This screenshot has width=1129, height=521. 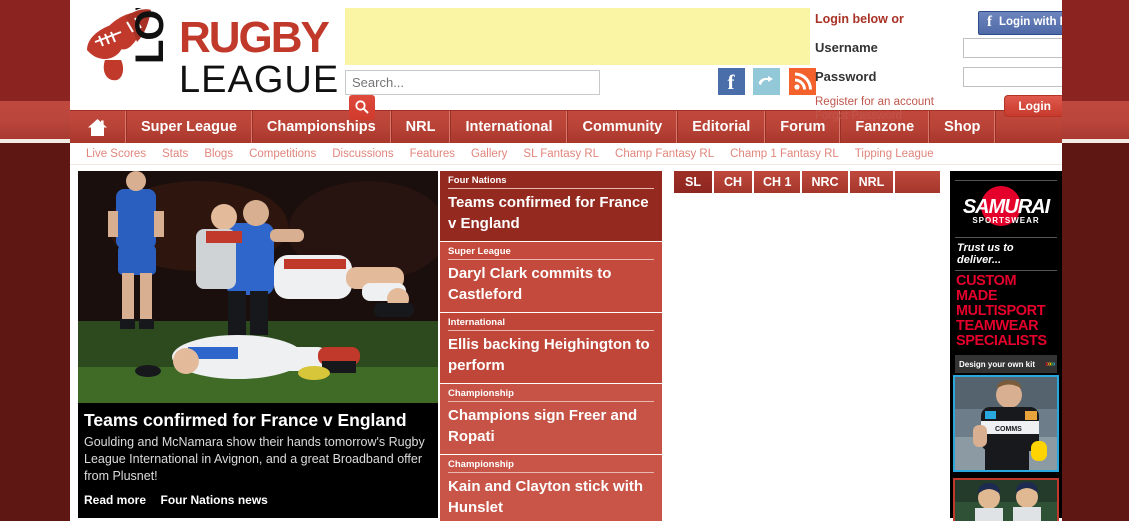 I want to click on password-input, so click(x=1013, y=77).